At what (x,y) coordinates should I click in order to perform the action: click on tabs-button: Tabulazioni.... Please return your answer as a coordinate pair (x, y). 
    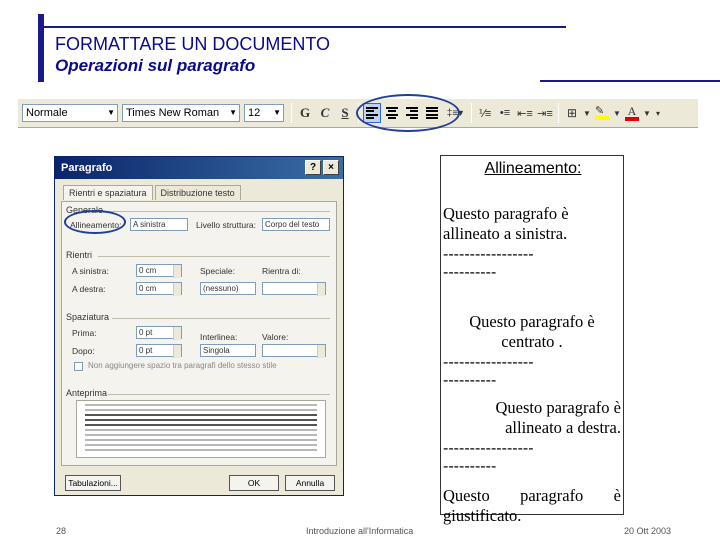
    Looking at the image, I should click on (93, 483).